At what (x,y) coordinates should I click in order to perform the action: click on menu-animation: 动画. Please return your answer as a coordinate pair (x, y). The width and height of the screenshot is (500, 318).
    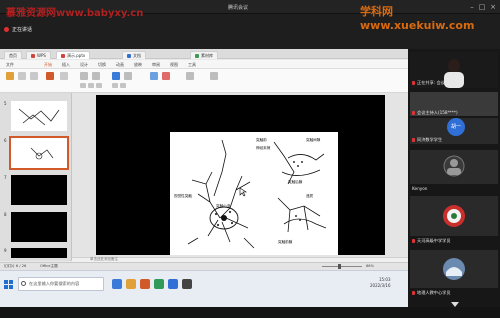
    Looking at the image, I should click on (120, 65).